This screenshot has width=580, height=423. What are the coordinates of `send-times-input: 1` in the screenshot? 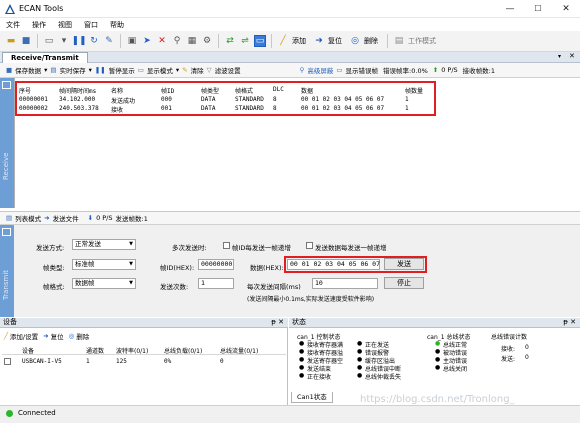 It's located at (216, 283).